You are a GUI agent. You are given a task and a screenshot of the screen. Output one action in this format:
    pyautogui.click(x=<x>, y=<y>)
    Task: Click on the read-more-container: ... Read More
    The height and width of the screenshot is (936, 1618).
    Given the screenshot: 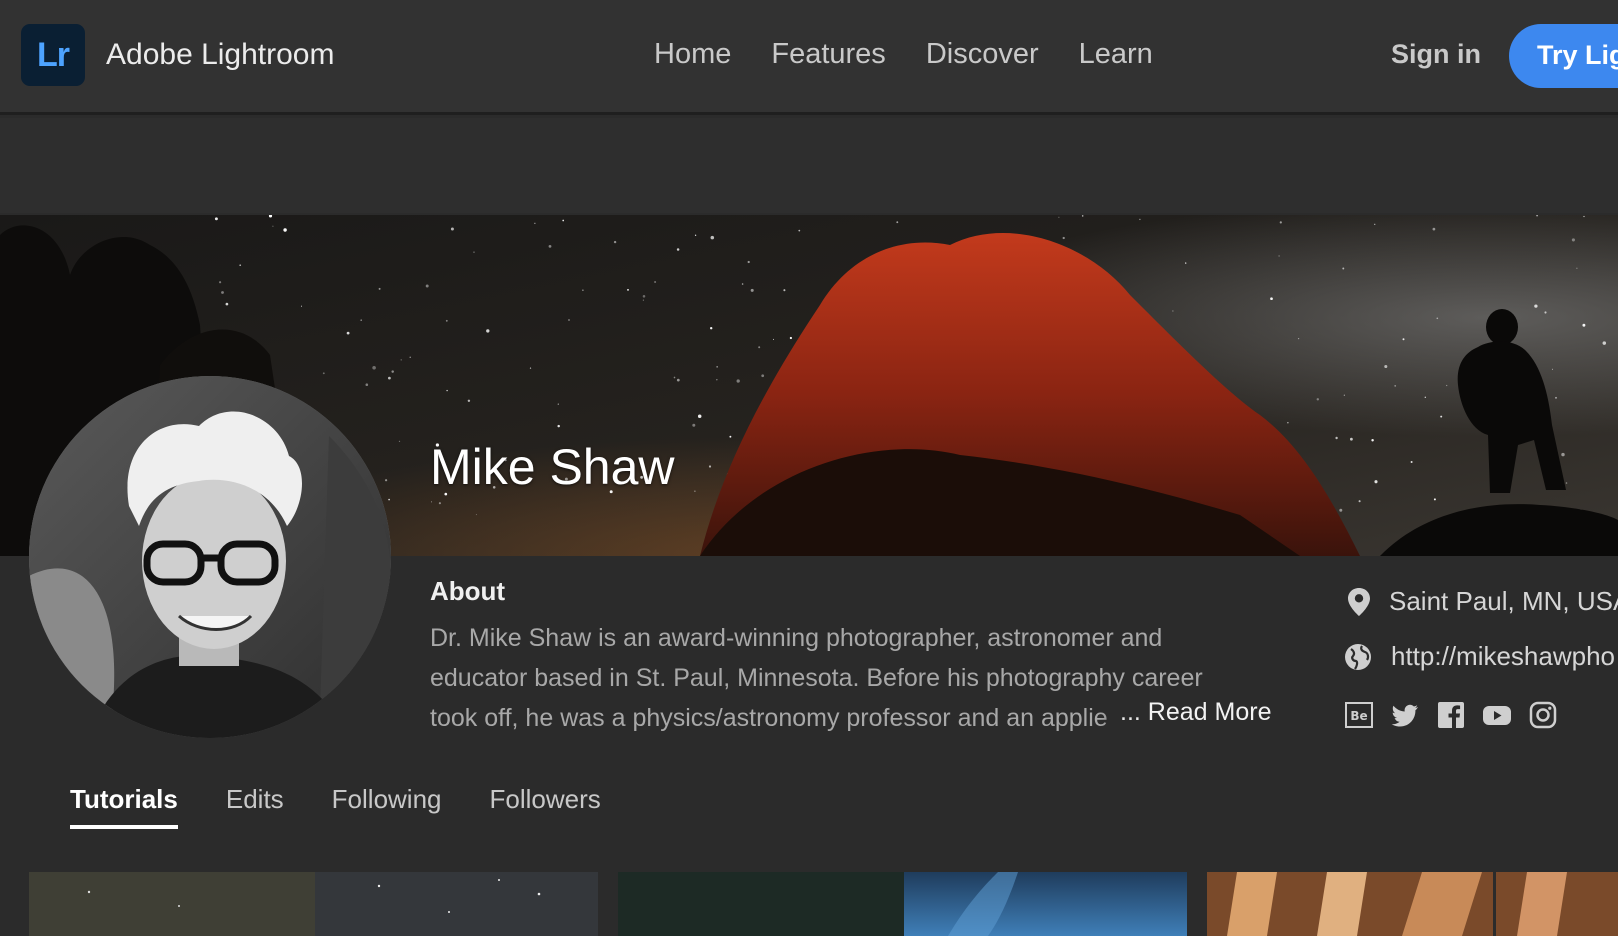 What is the action you would take?
    pyautogui.click(x=1186, y=712)
    